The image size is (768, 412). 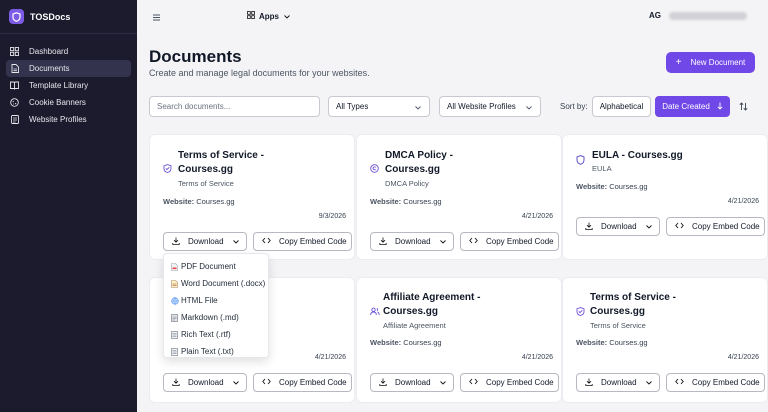 What do you see at coordinates (481, 106) in the screenshot?
I see `website-profile-select-value: All Website Profiles` at bounding box center [481, 106].